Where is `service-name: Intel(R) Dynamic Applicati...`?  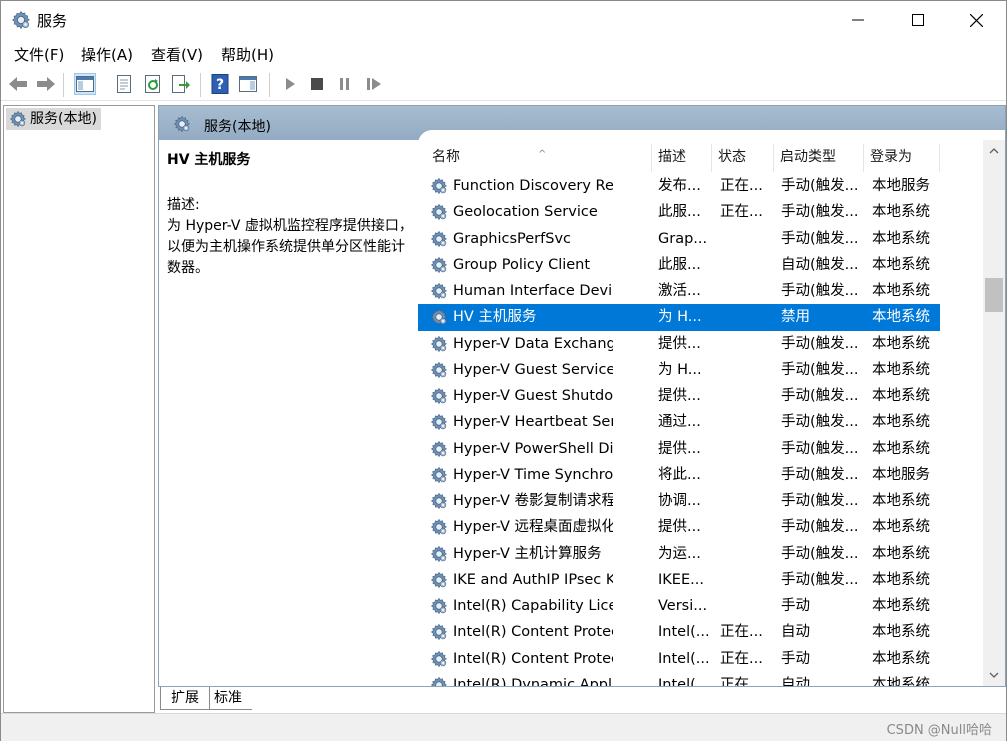 service-name: Intel(R) Dynamic Applicati... is located at coordinates (533, 681).